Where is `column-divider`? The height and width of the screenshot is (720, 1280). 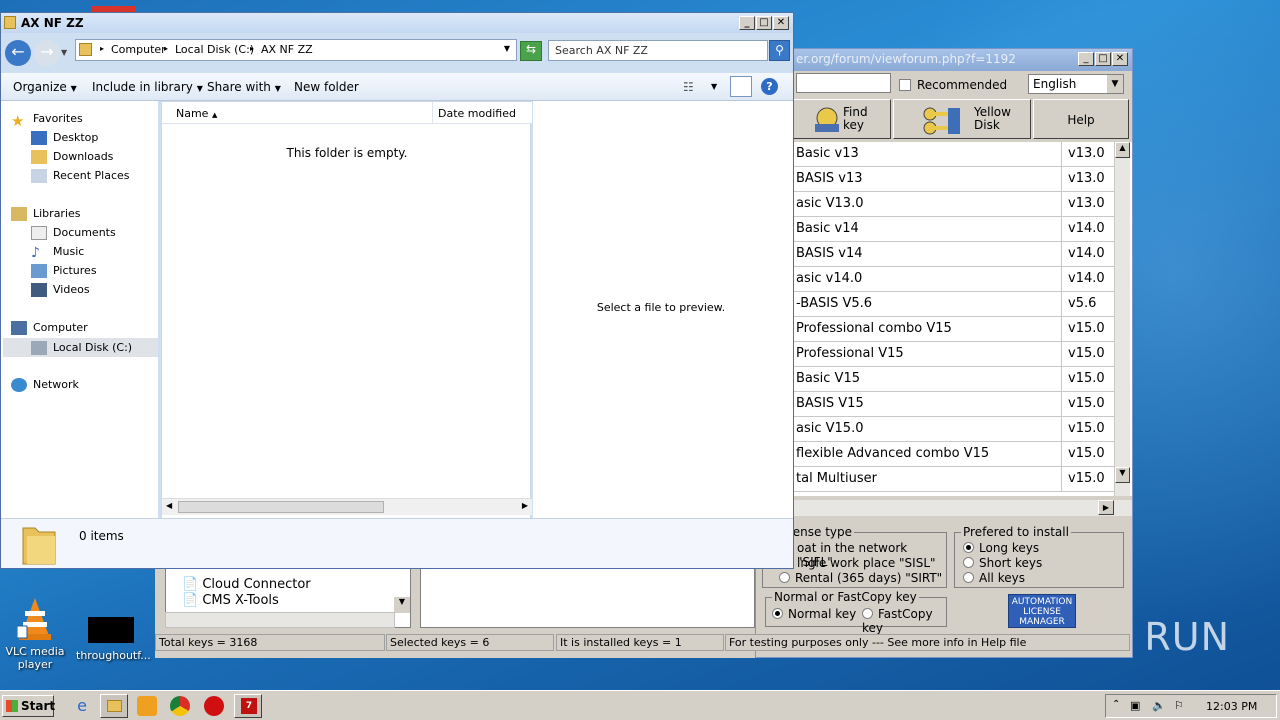 column-divider is located at coordinates (432, 113).